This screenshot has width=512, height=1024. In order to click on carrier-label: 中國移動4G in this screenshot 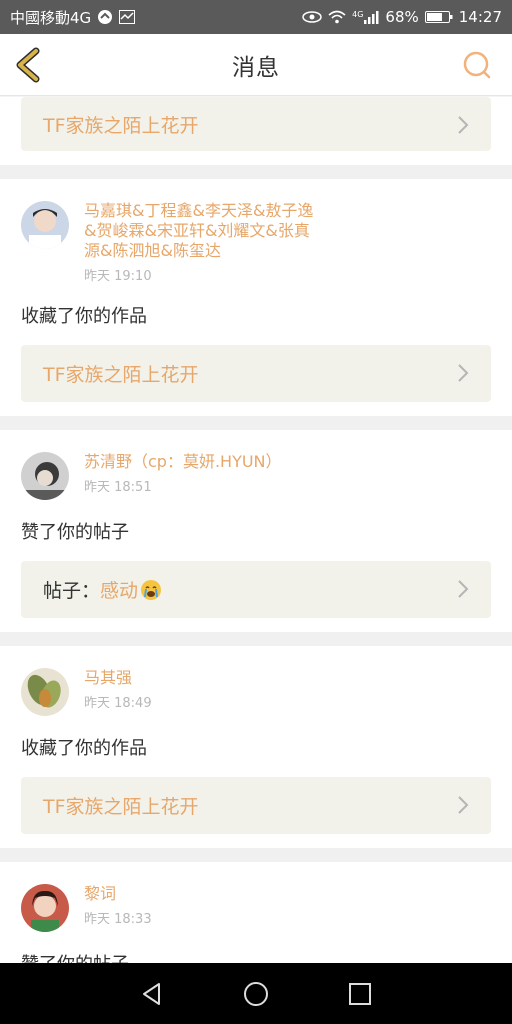, I will do `click(51, 17)`.